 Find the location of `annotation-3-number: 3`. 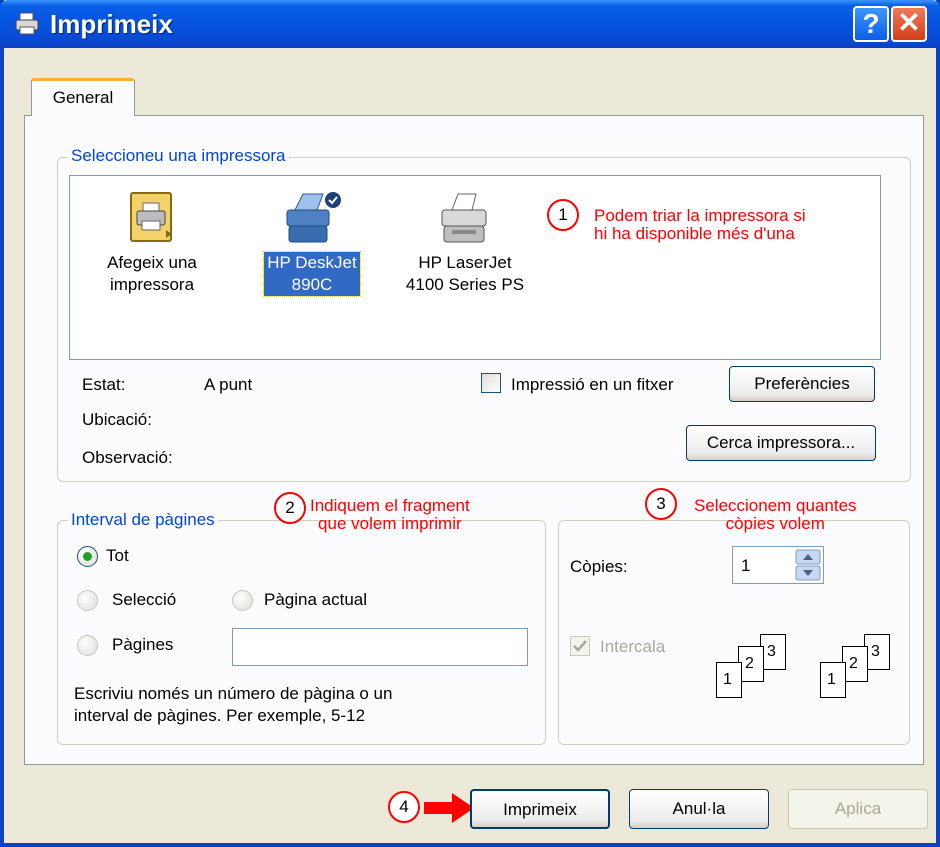

annotation-3-number: 3 is located at coordinates (661, 504).